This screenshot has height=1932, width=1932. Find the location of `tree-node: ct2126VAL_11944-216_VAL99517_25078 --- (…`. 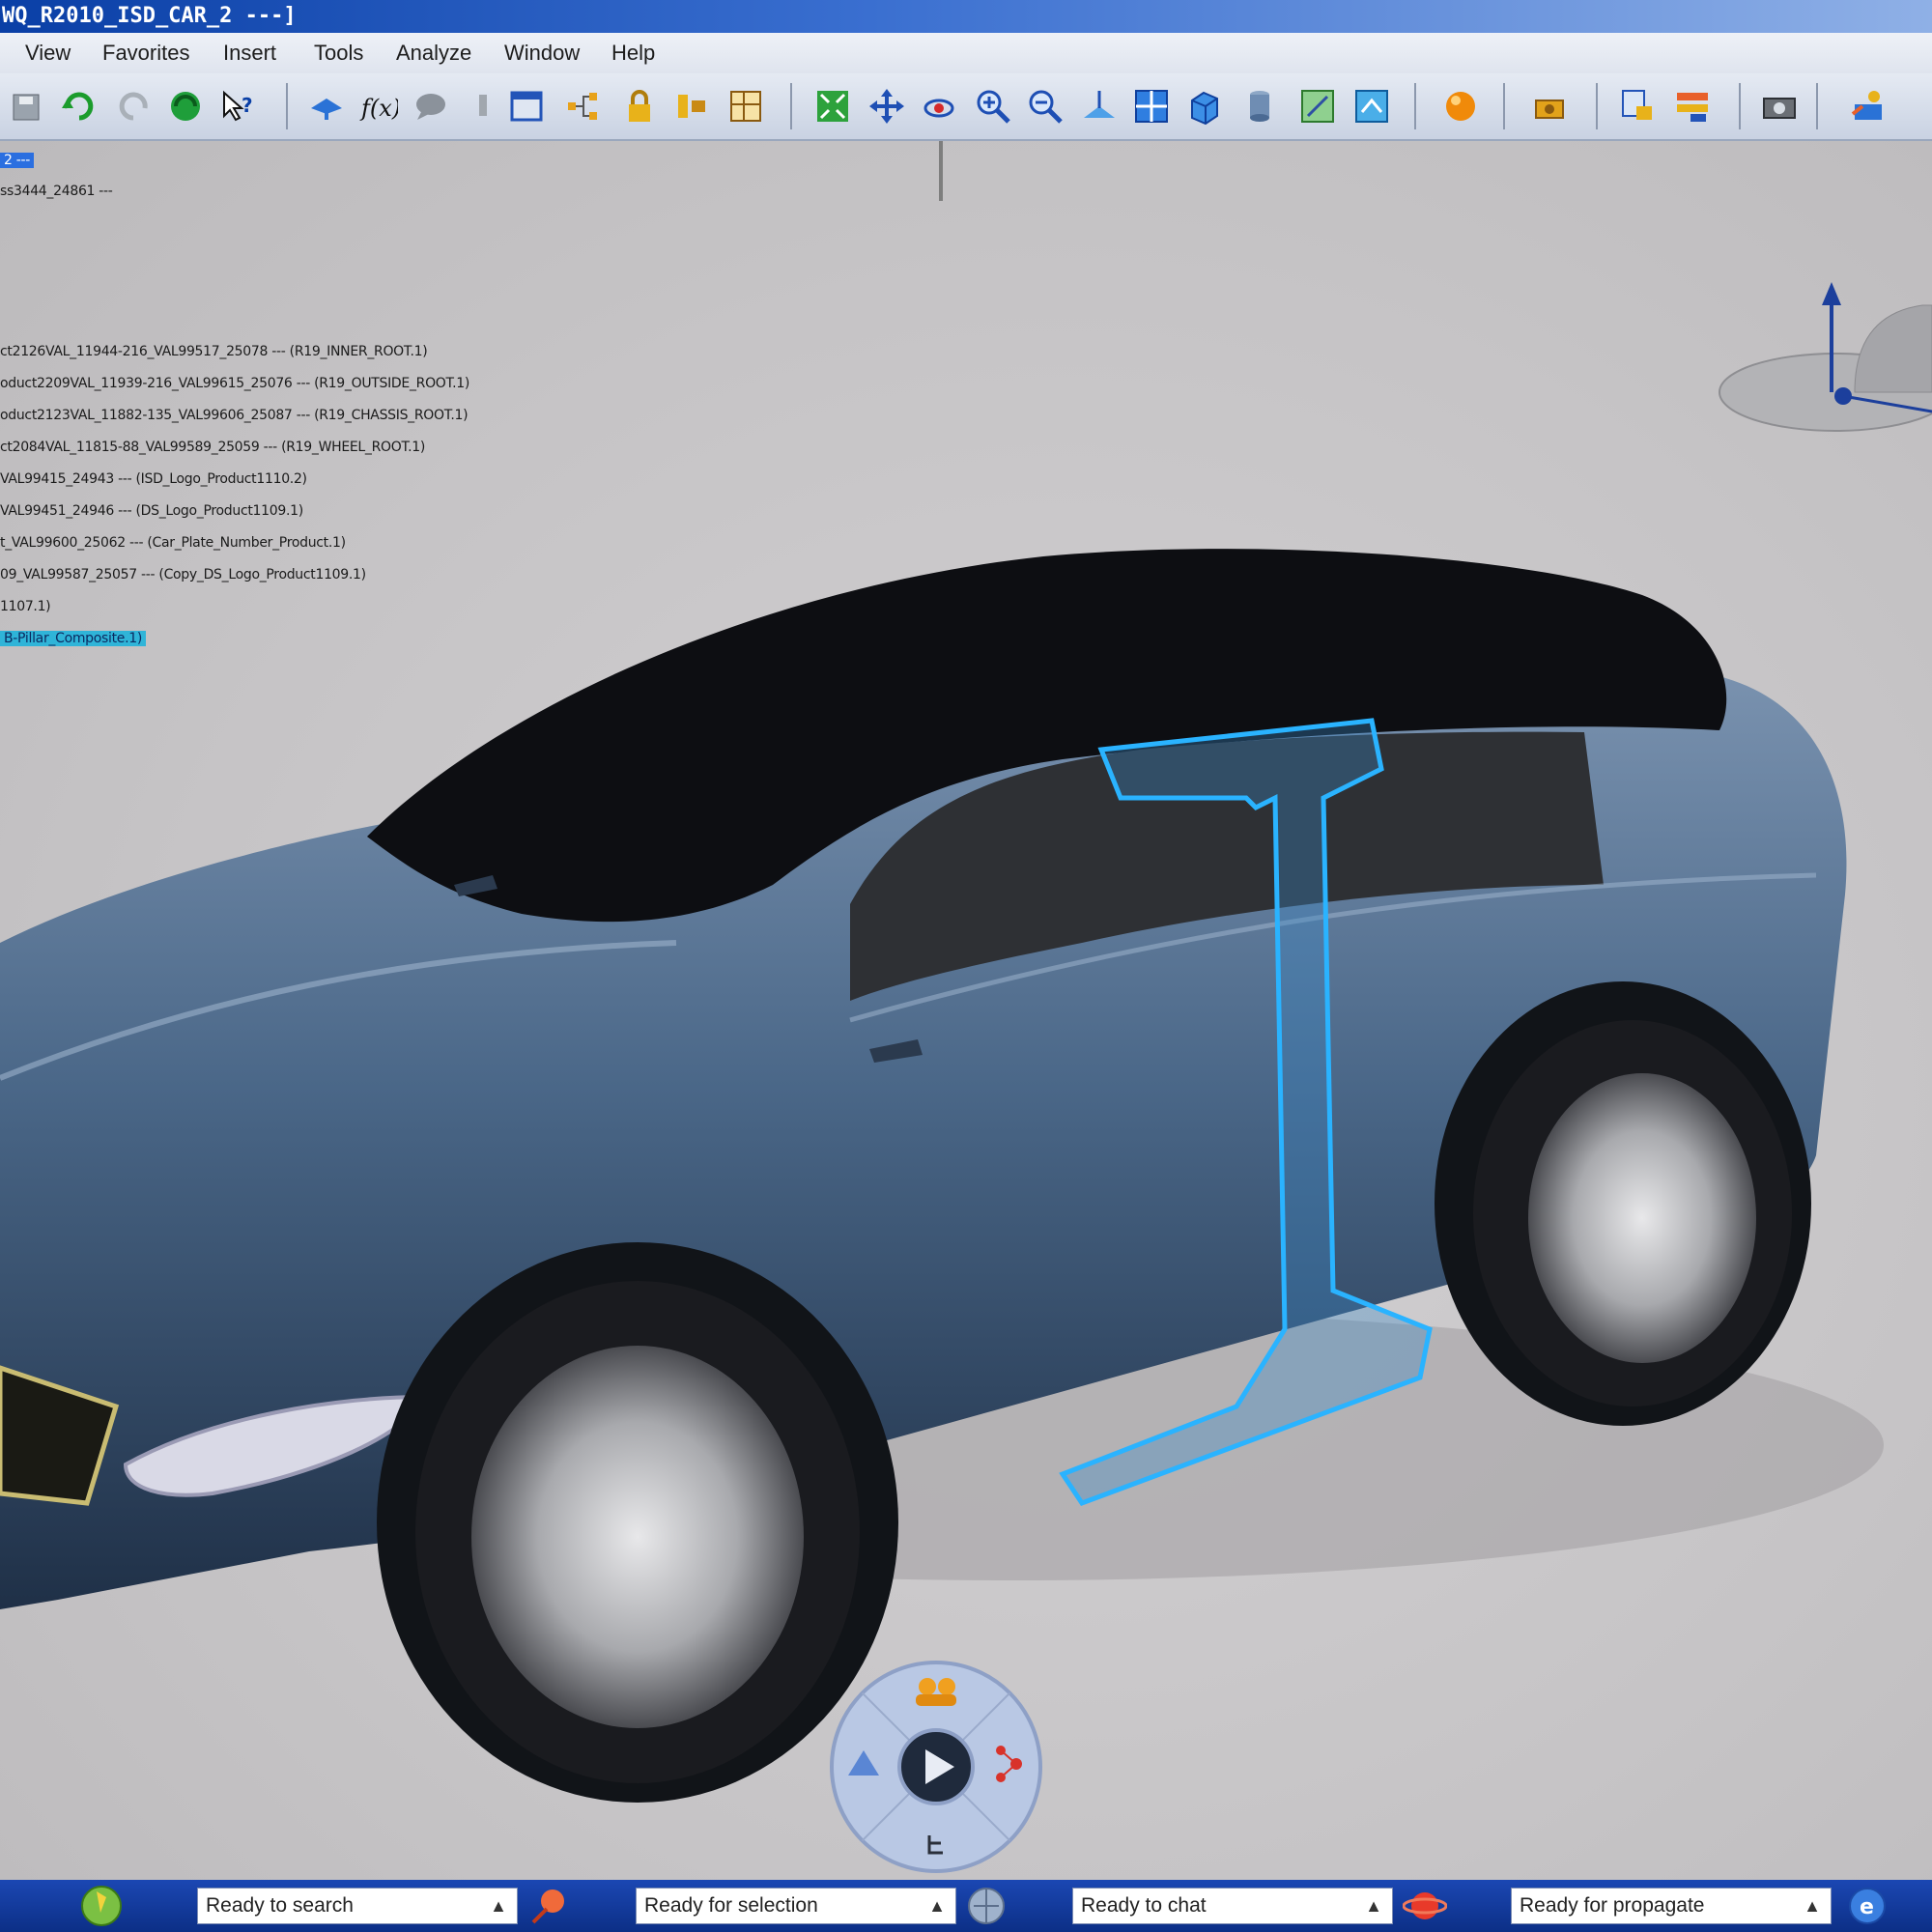

tree-node: ct2126VAL_11944-216_VAL99517_25078 --- (… is located at coordinates (214, 351).